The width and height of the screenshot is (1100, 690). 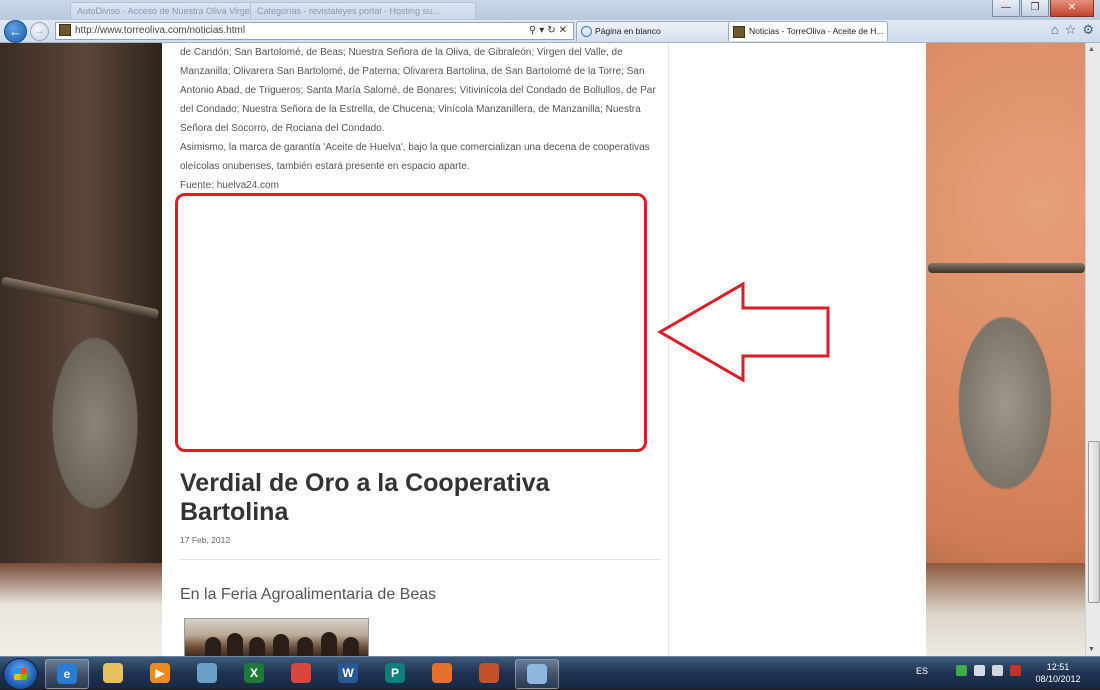 I want to click on system-clock: 12:51 08/10/2012, so click(x=1058, y=673).